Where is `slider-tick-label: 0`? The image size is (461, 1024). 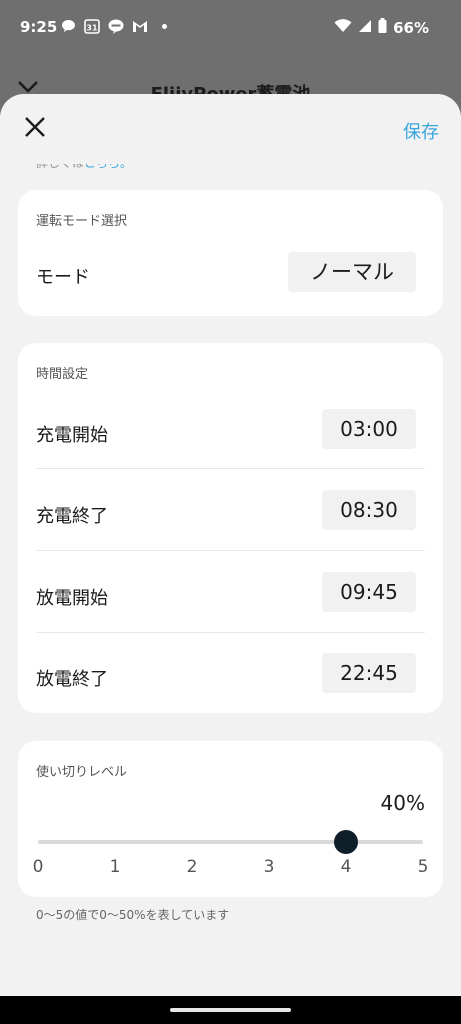
slider-tick-label: 0 is located at coordinates (38, 867).